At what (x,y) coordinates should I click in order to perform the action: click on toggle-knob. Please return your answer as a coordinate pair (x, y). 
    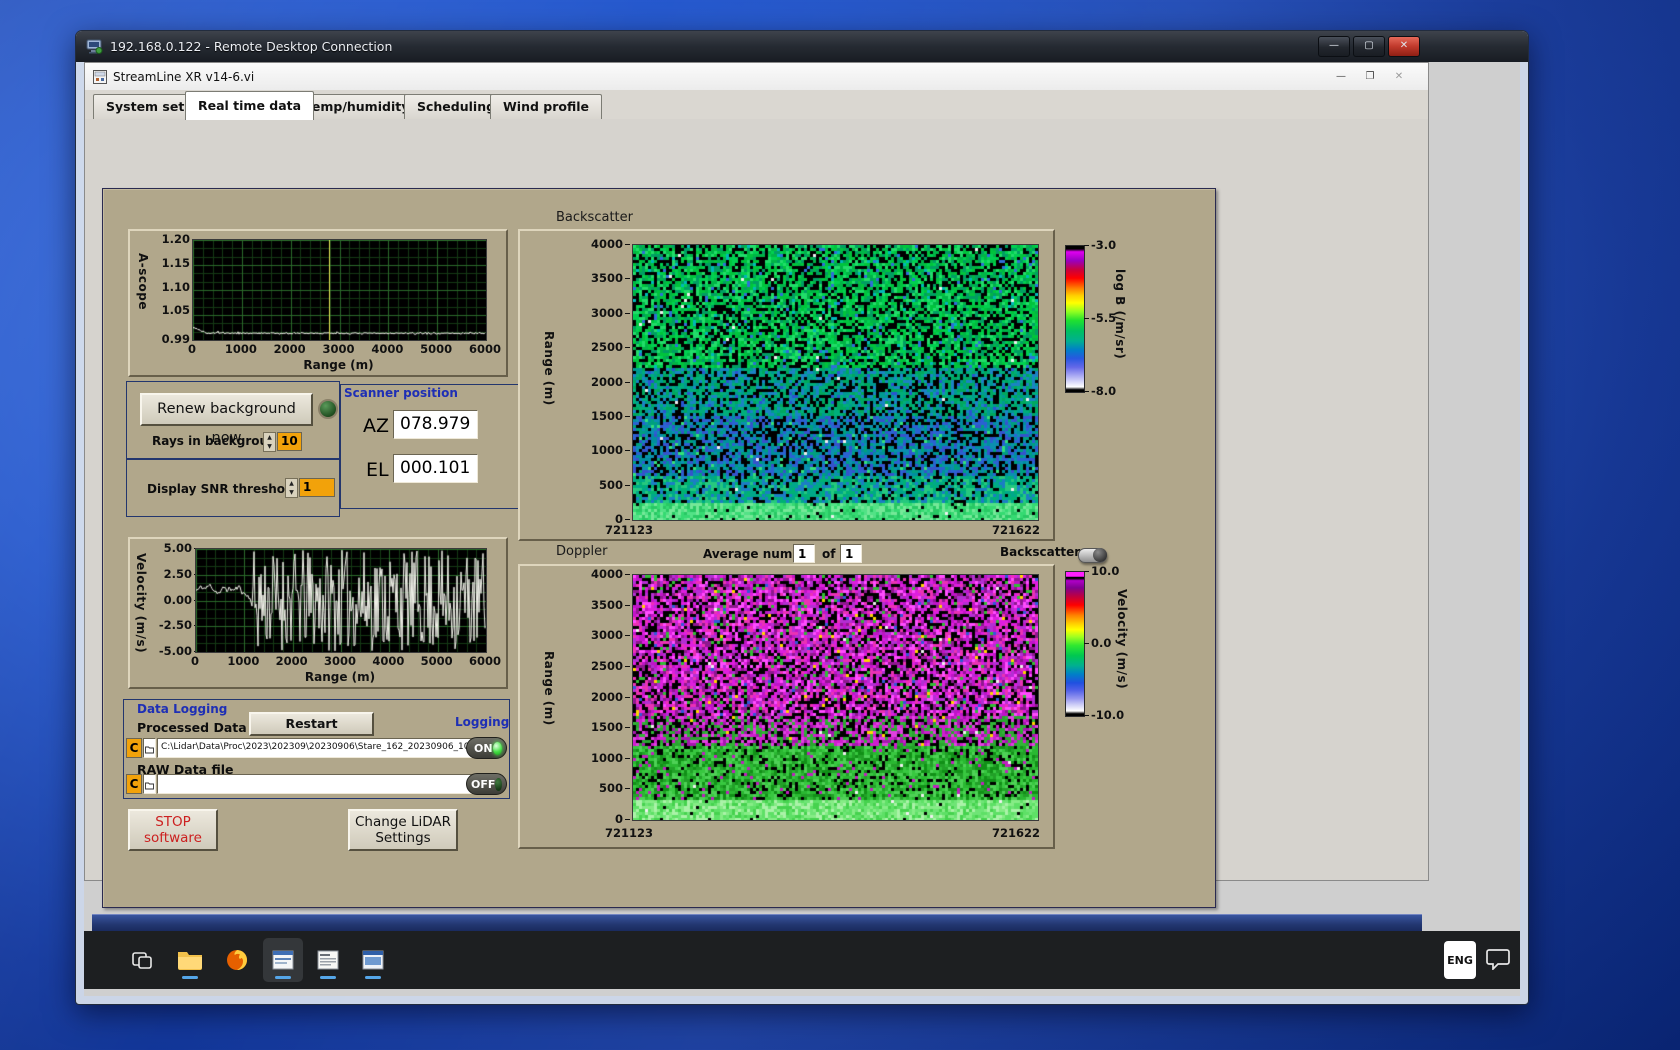
    Looking at the image, I should click on (1100, 555).